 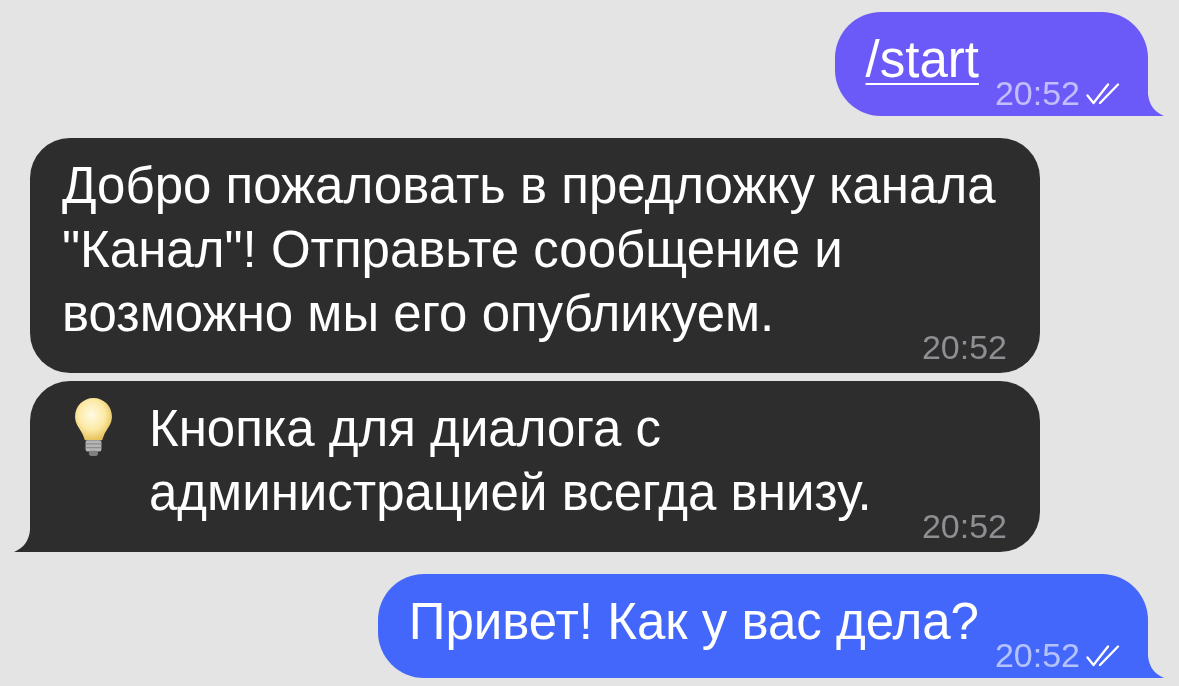 What do you see at coordinates (922, 59) in the screenshot?
I see `command-link: /start` at bounding box center [922, 59].